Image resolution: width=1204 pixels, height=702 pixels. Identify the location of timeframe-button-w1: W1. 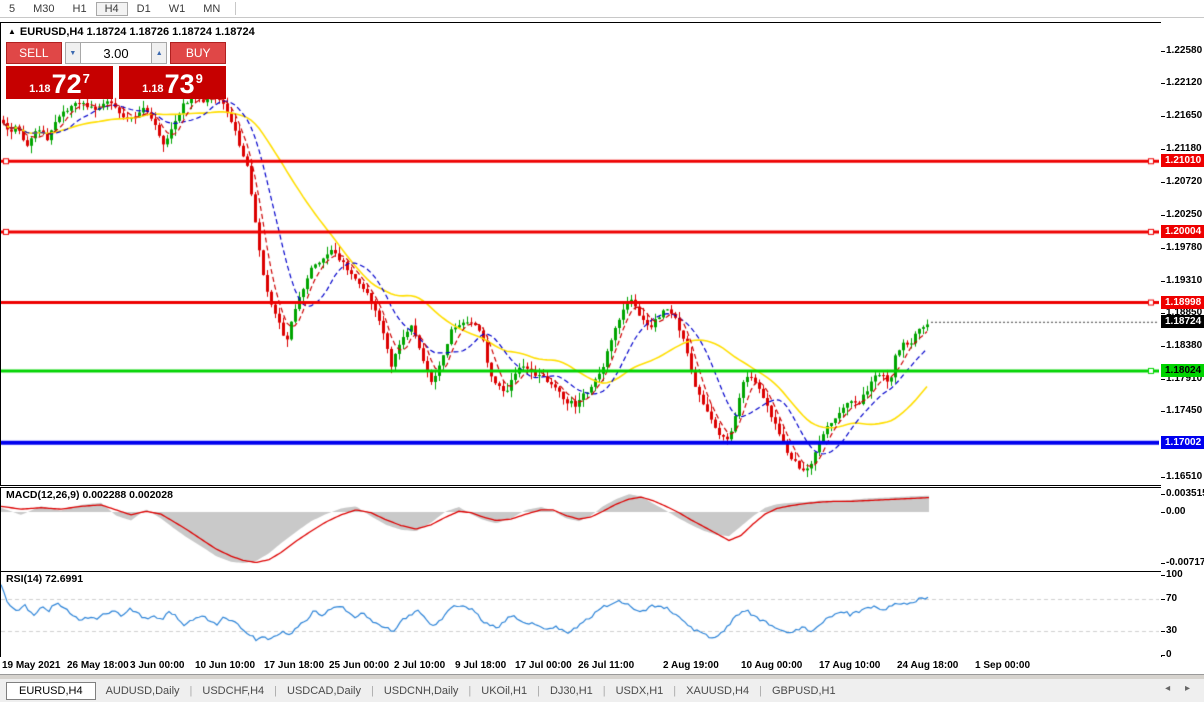
(177, 9).